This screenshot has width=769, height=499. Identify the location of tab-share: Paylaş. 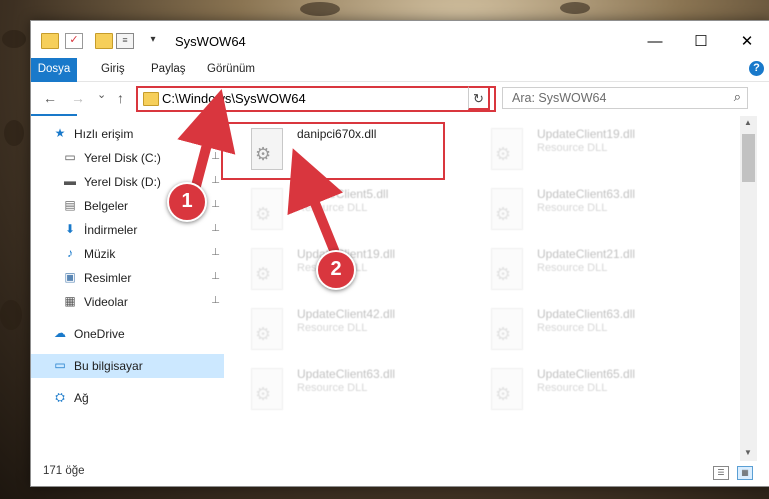
(168, 69).